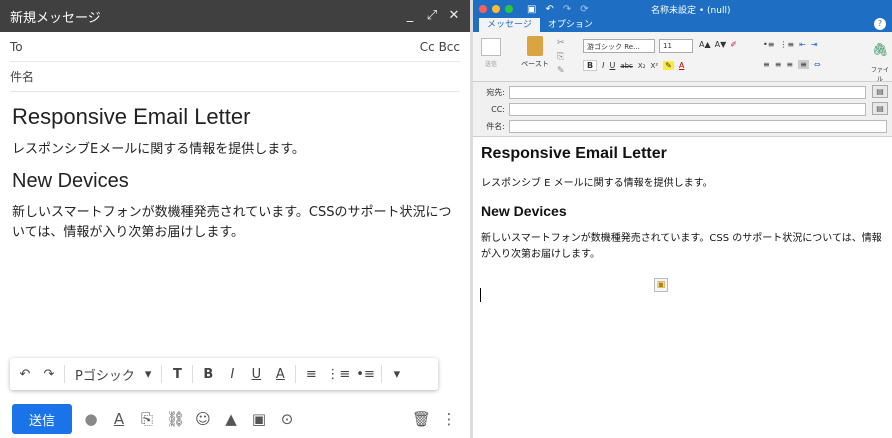 The image size is (892, 438). I want to click on to-input, so click(687, 92).